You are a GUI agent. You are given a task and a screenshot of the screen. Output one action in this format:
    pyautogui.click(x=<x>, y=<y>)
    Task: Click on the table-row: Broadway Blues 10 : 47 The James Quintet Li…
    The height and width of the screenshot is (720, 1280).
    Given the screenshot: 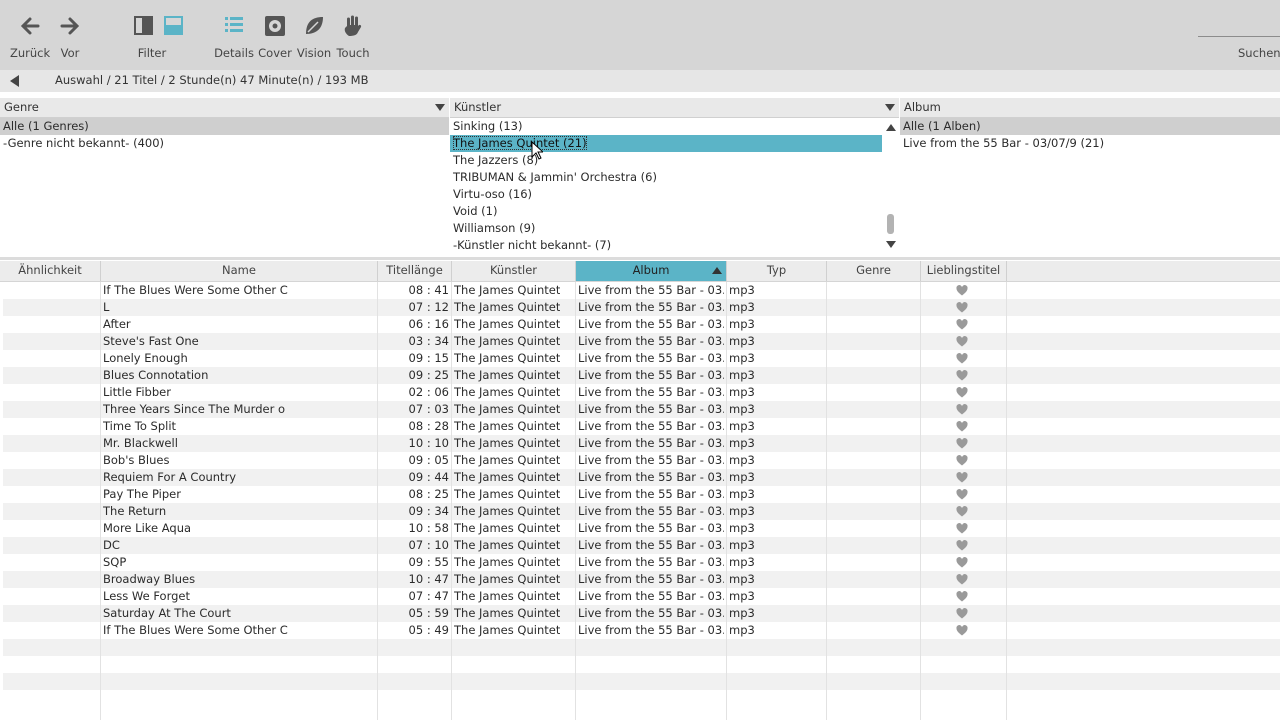 What is the action you would take?
    pyautogui.click(x=641, y=579)
    